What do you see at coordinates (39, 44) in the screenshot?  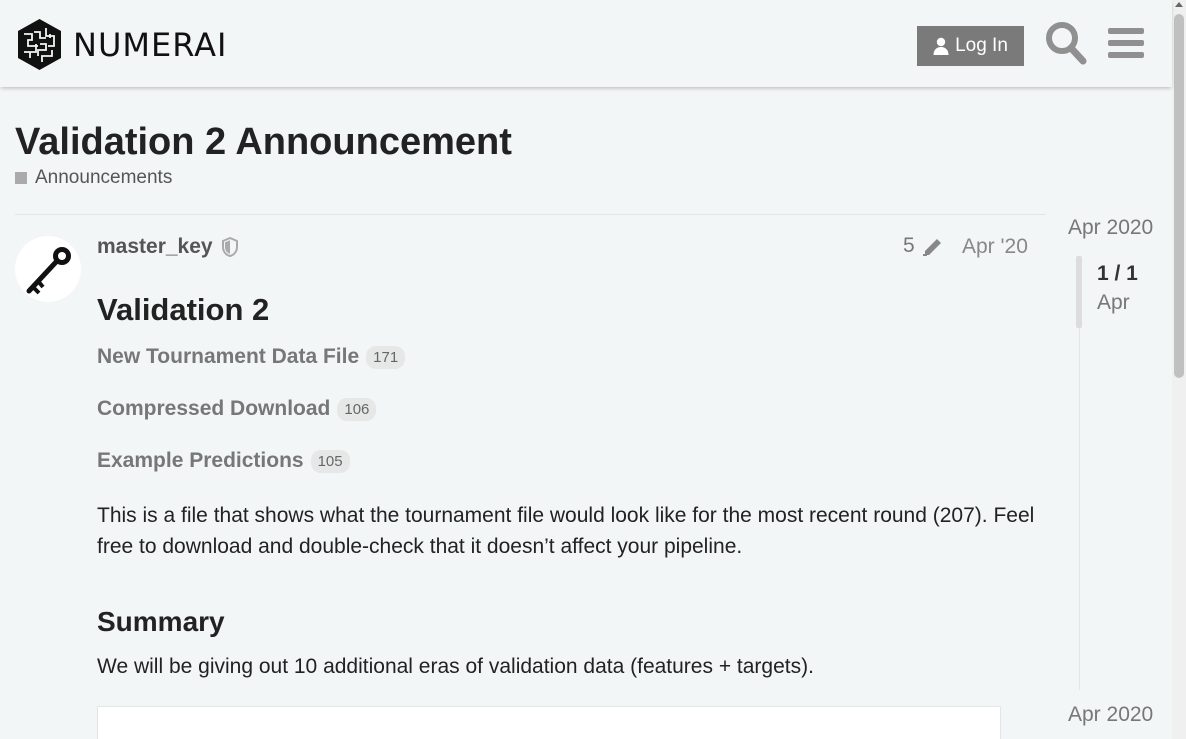 I see `numerai-logo-icon` at bounding box center [39, 44].